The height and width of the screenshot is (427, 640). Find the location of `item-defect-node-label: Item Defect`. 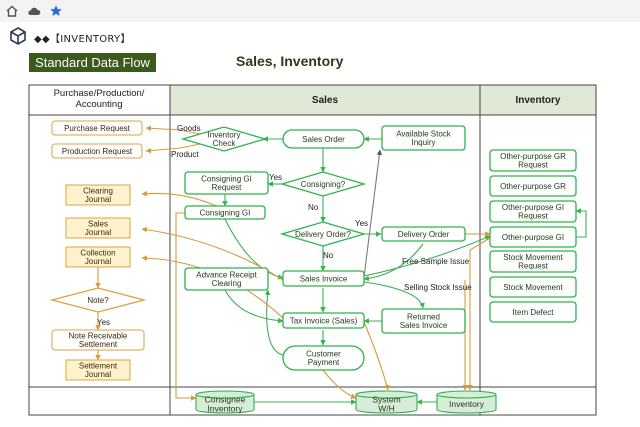

item-defect-node-label: Item Defect is located at coordinates (534, 312).